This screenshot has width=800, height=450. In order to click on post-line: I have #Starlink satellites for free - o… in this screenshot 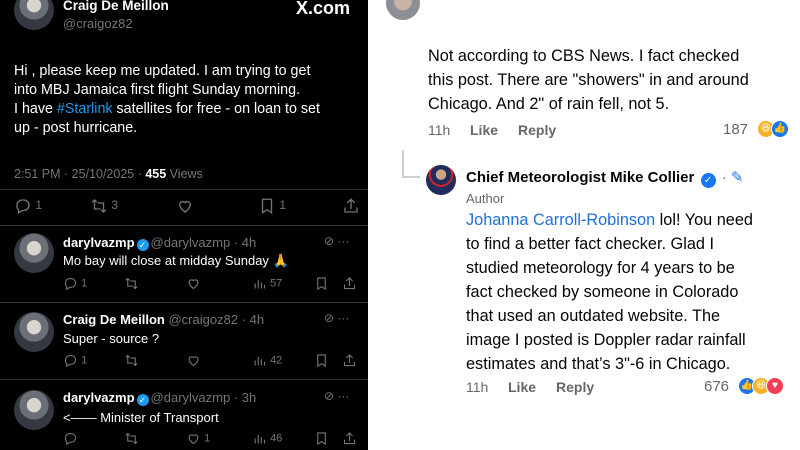, I will do `click(189, 109)`.